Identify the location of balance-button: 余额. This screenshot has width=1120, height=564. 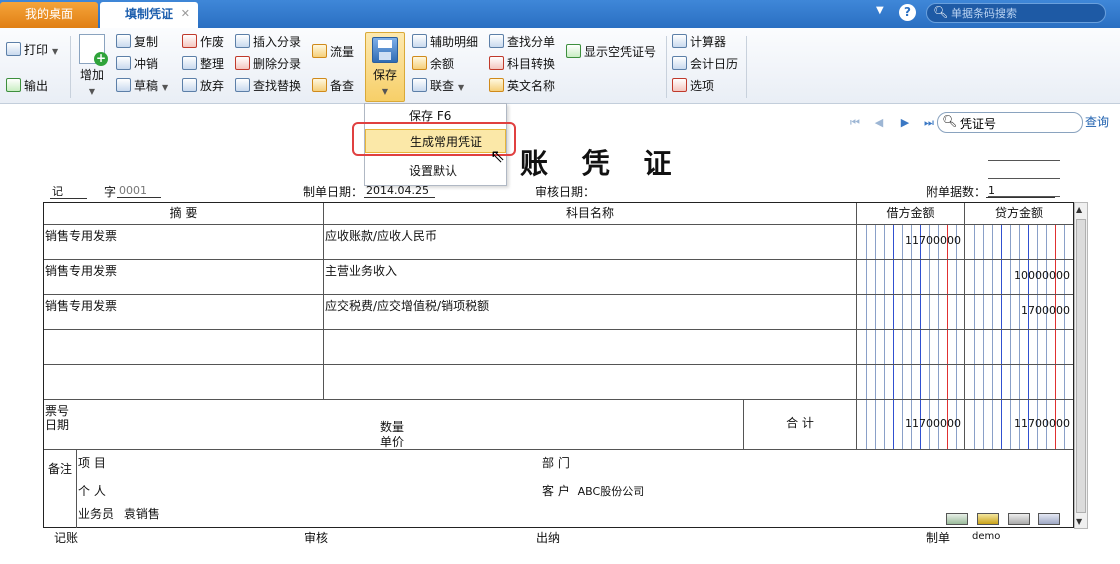
(433, 64).